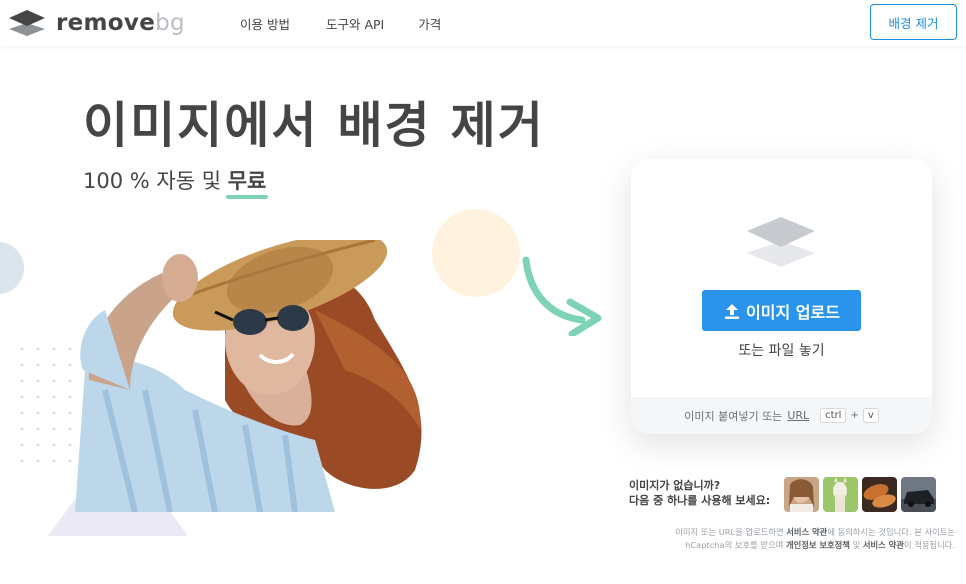 The height and width of the screenshot is (584, 966). What do you see at coordinates (265, 23) in the screenshot?
I see `nav-how-to-use: 이용 방법` at bounding box center [265, 23].